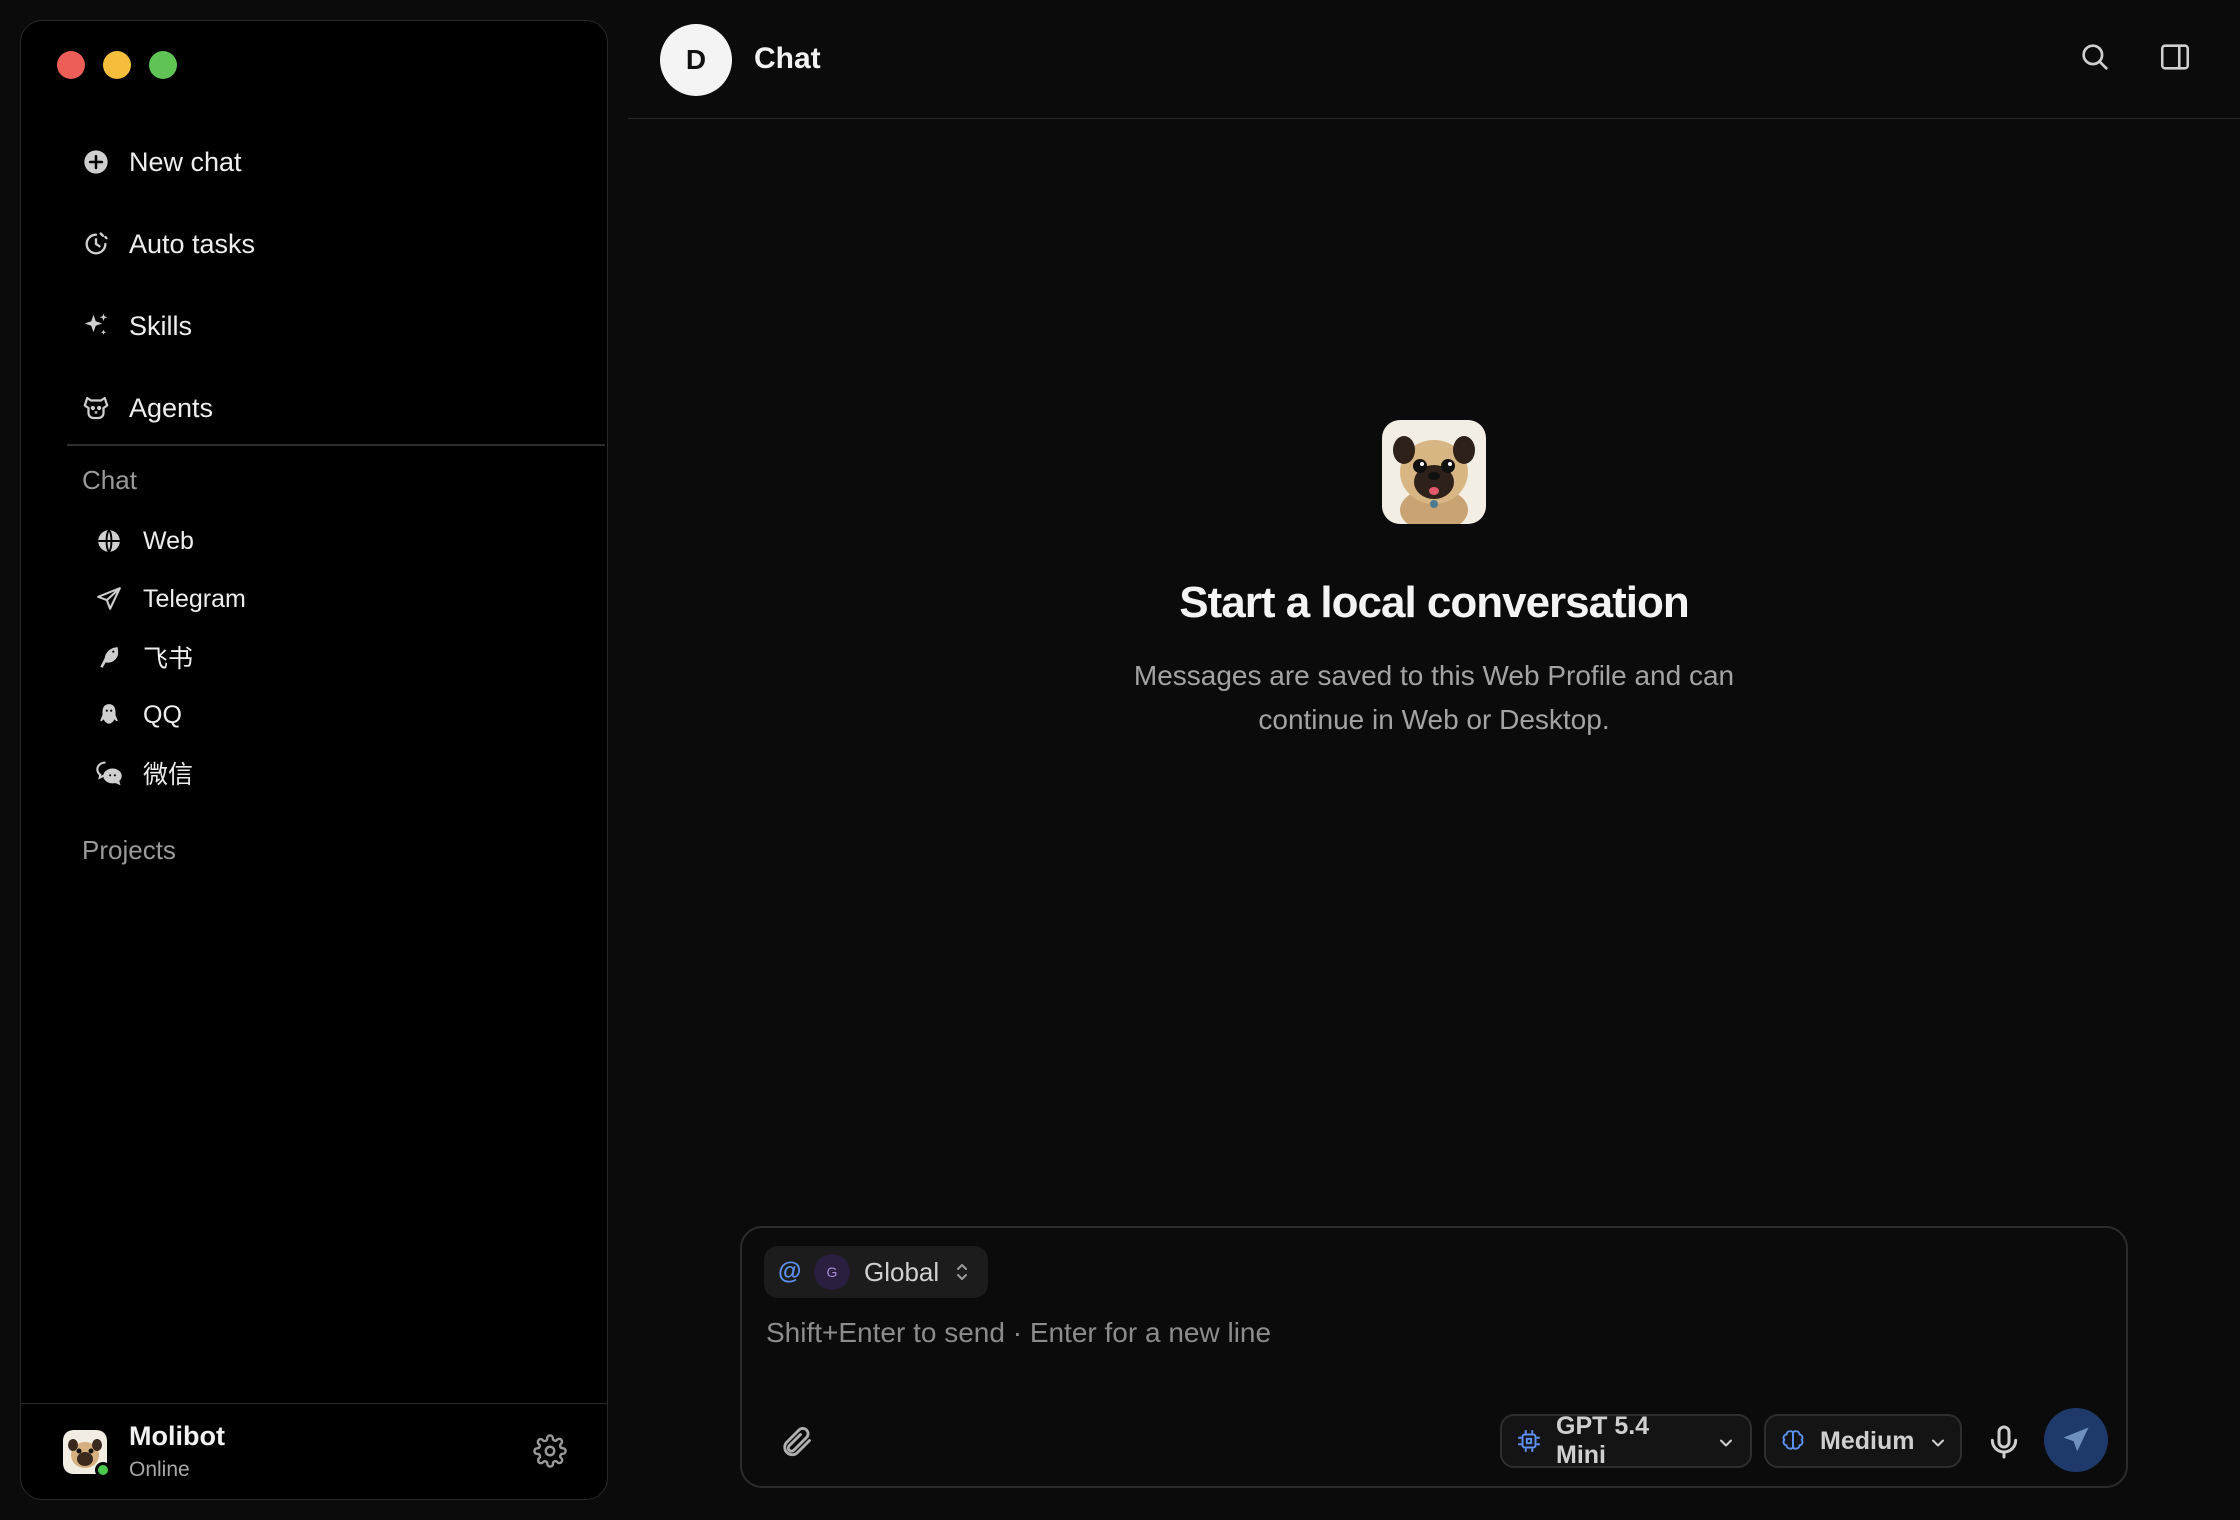 This screenshot has width=2240, height=1520. What do you see at coordinates (321, 244) in the screenshot?
I see `sidebar-item-auto-tasks: Auto tasks` at bounding box center [321, 244].